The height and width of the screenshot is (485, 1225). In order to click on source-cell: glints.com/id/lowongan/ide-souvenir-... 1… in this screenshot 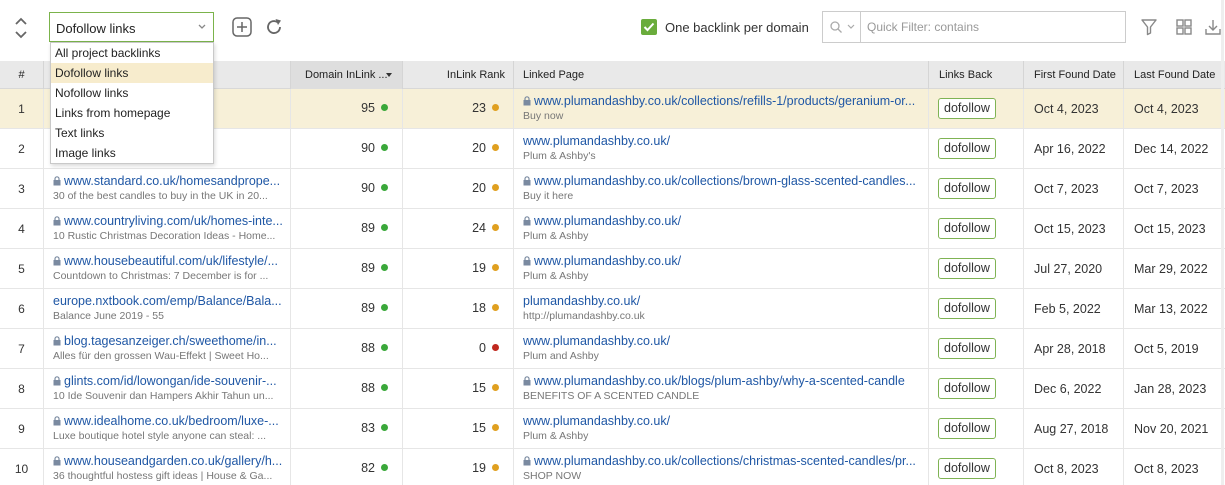, I will do `click(167, 389)`.